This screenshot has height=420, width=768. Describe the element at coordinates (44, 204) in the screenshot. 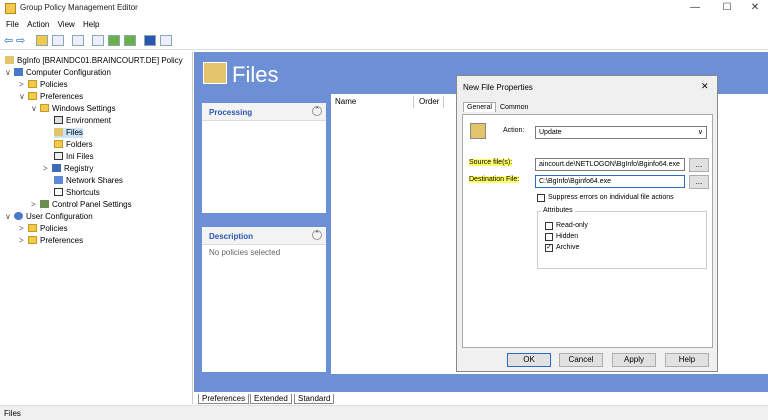

I see `control-panel-icon` at that location.